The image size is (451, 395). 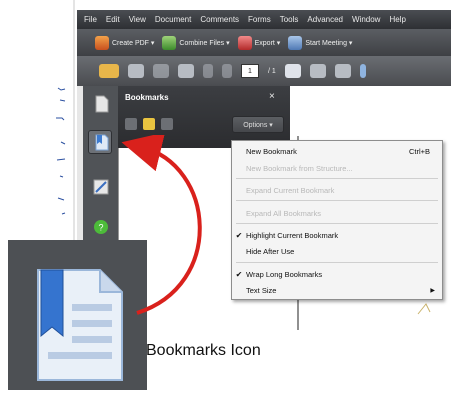 I want to click on menu-item-label: Text Size, so click(x=261, y=290).